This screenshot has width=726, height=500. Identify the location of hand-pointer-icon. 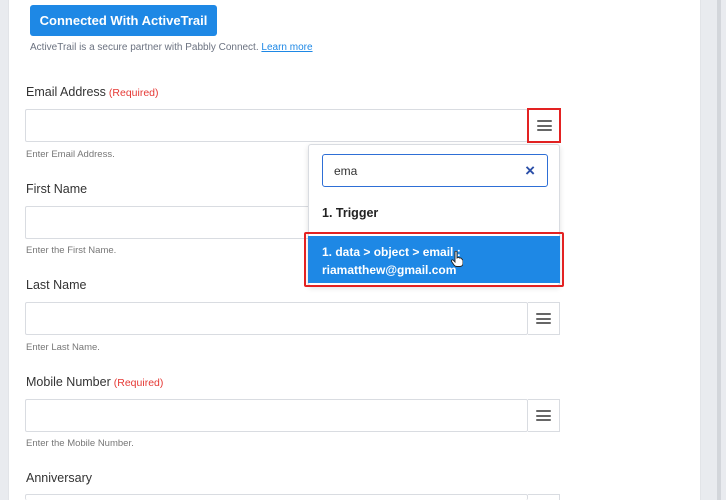
(457, 259).